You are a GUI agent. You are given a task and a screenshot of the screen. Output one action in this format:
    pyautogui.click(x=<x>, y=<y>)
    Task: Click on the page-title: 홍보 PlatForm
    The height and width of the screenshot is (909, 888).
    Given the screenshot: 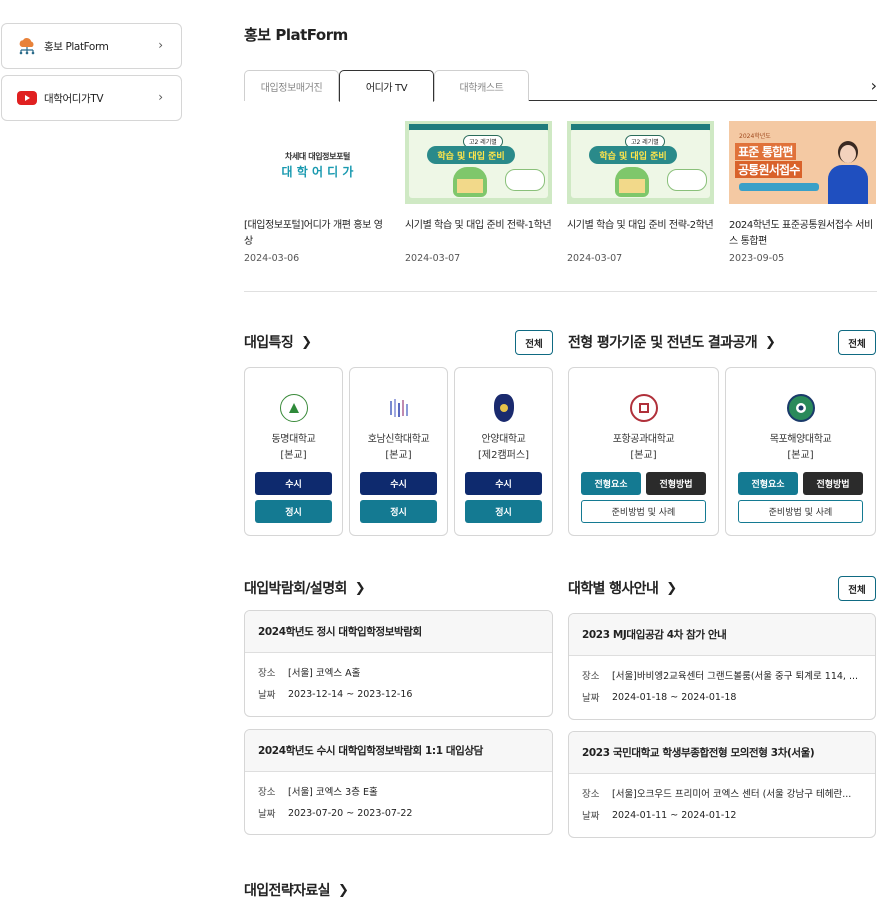 What is the action you would take?
    pyautogui.click(x=296, y=35)
    